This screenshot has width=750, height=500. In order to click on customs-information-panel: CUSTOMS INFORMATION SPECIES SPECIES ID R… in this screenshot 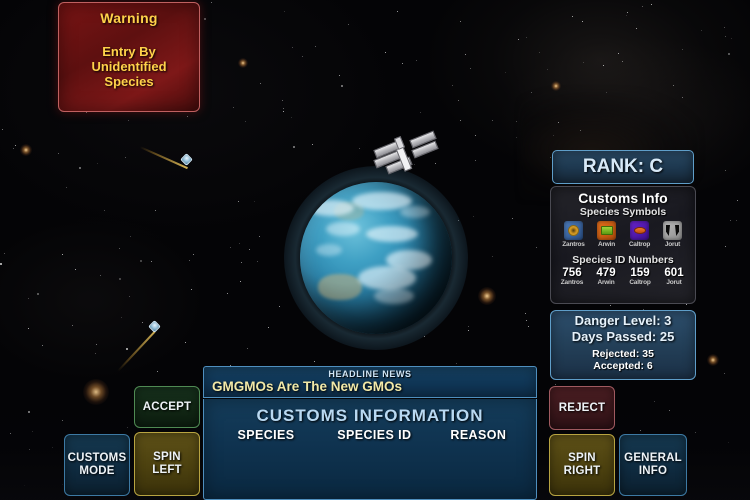, I will do `click(370, 449)`.